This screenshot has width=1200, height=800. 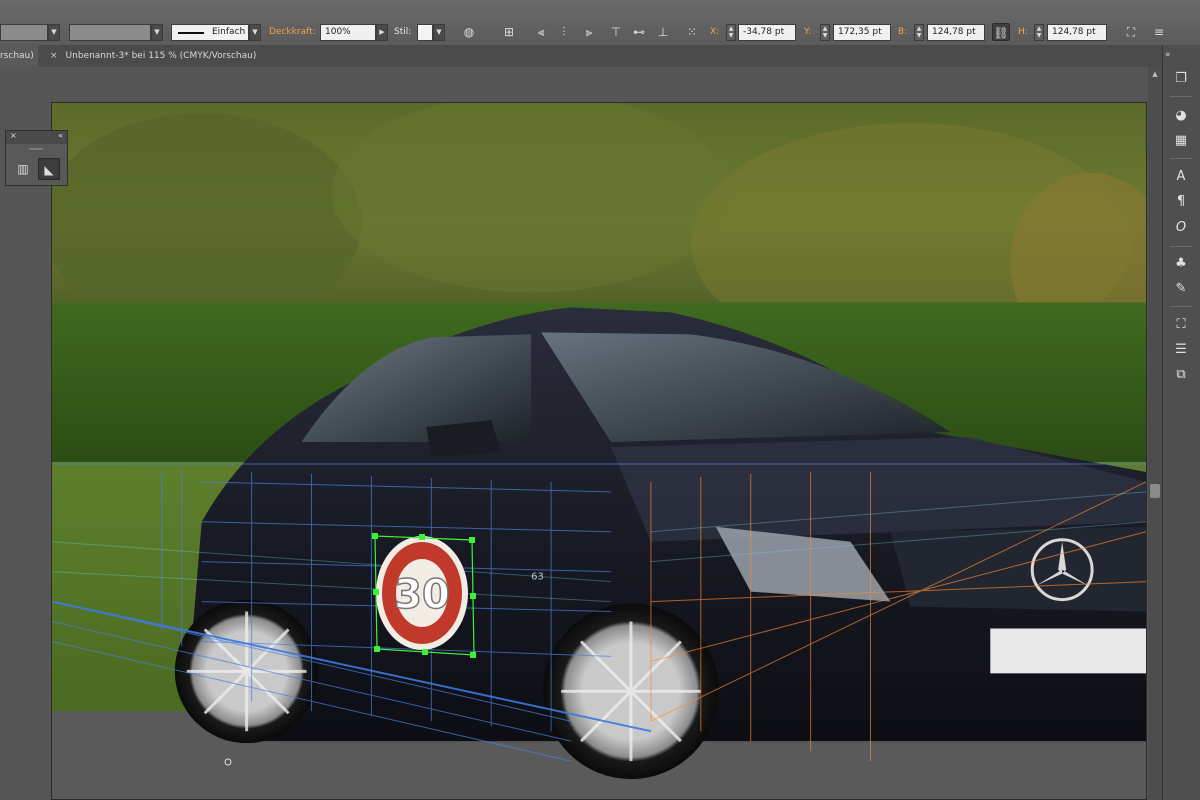 What do you see at coordinates (1039, 32) in the screenshot?
I see `height-spinner: ▲ ▼` at bounding box center [1039, 32].